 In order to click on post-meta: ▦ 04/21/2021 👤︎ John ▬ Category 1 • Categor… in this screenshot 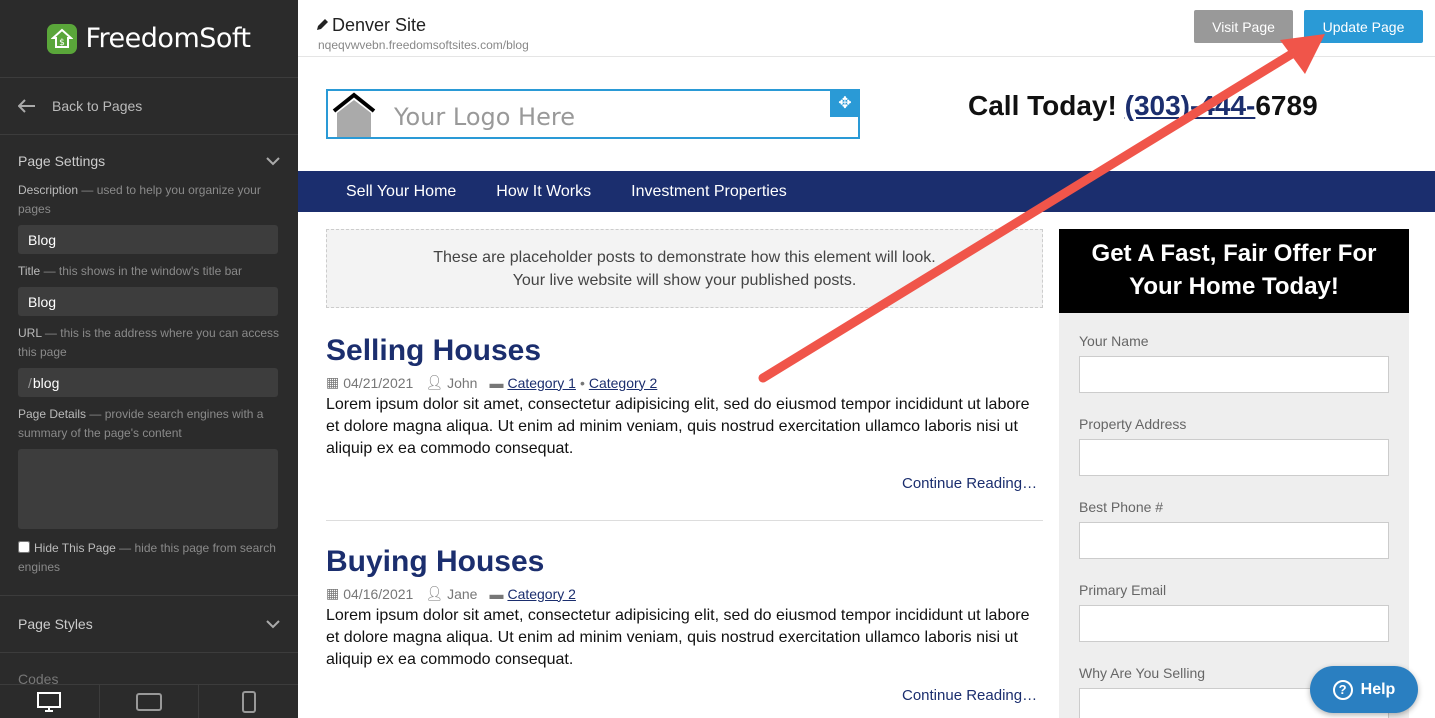, I will do `click(492, 382)`.